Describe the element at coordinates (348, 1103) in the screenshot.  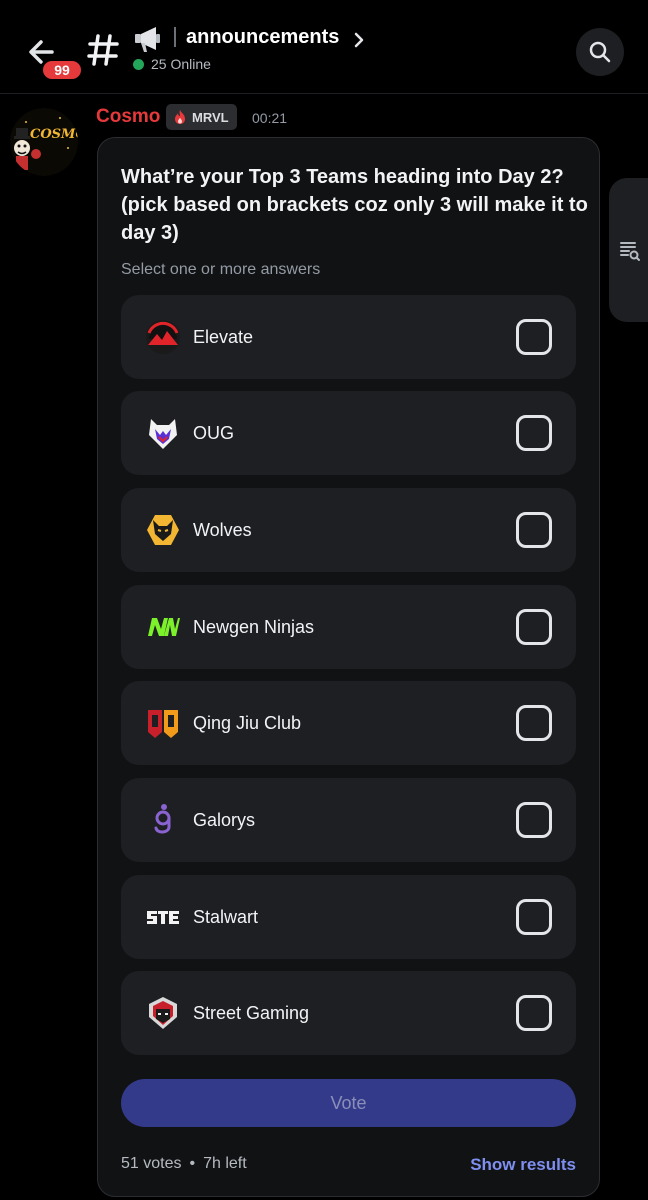
I see `vote-button: Vote` at that location.